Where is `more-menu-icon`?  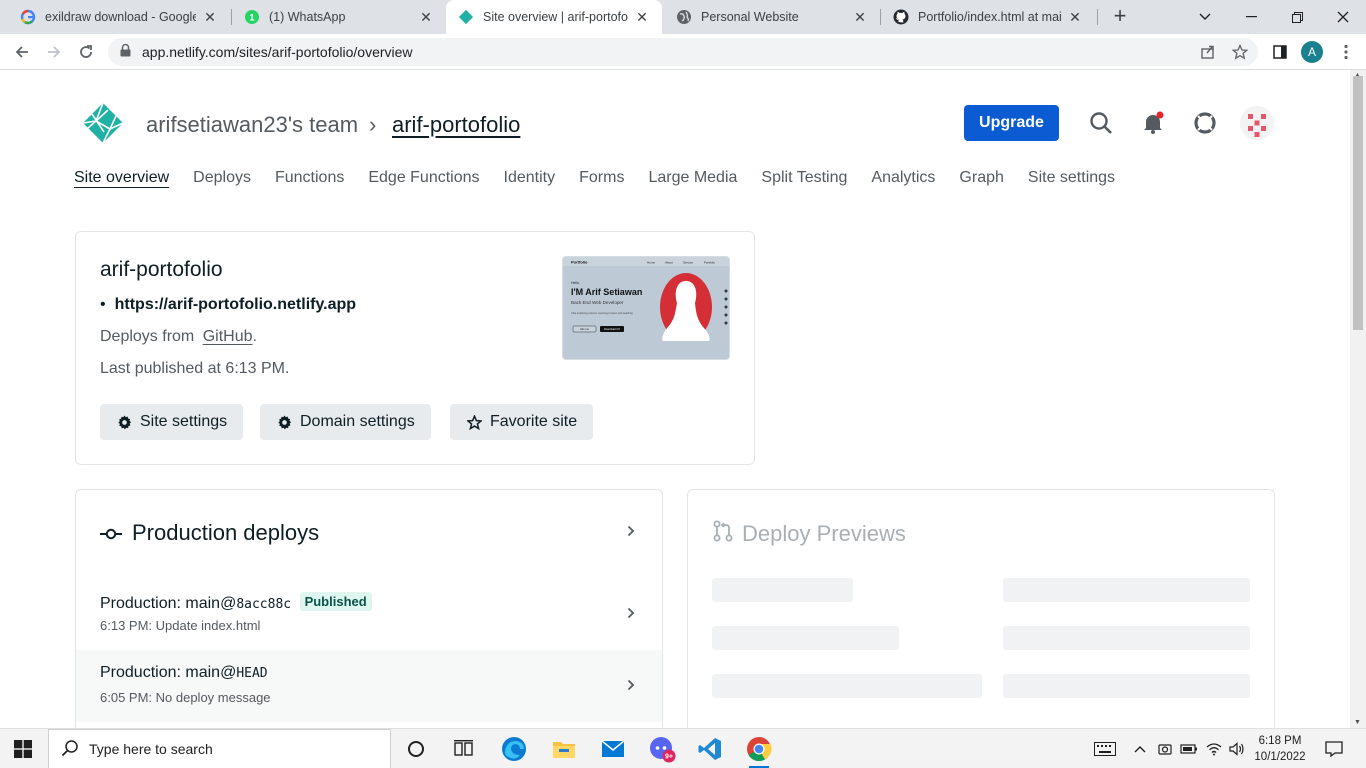
more-menu-icon is located at coordinates (1346, 52).